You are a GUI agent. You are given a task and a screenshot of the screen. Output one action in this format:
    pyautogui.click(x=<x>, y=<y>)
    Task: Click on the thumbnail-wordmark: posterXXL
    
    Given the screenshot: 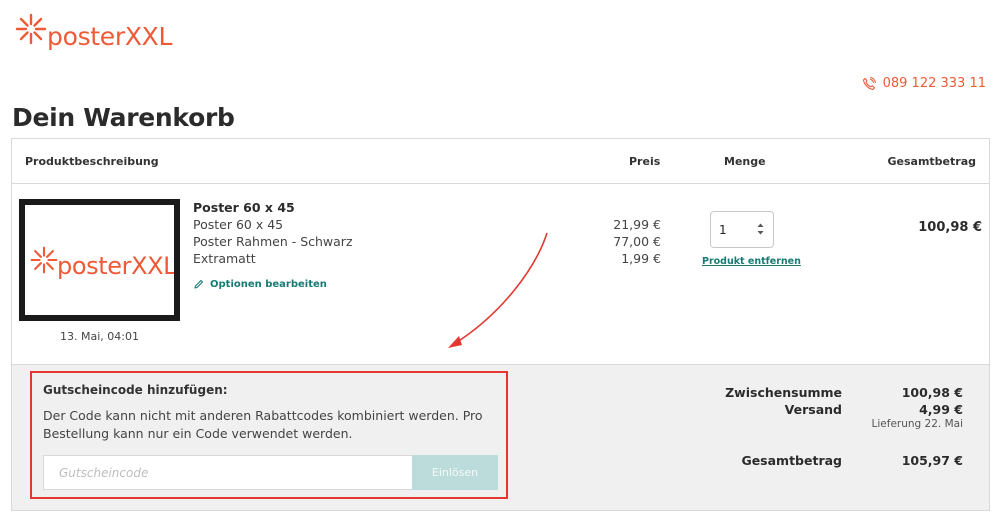 What is the action you would take?
    pyautogui.click(x=115, y=266)
    